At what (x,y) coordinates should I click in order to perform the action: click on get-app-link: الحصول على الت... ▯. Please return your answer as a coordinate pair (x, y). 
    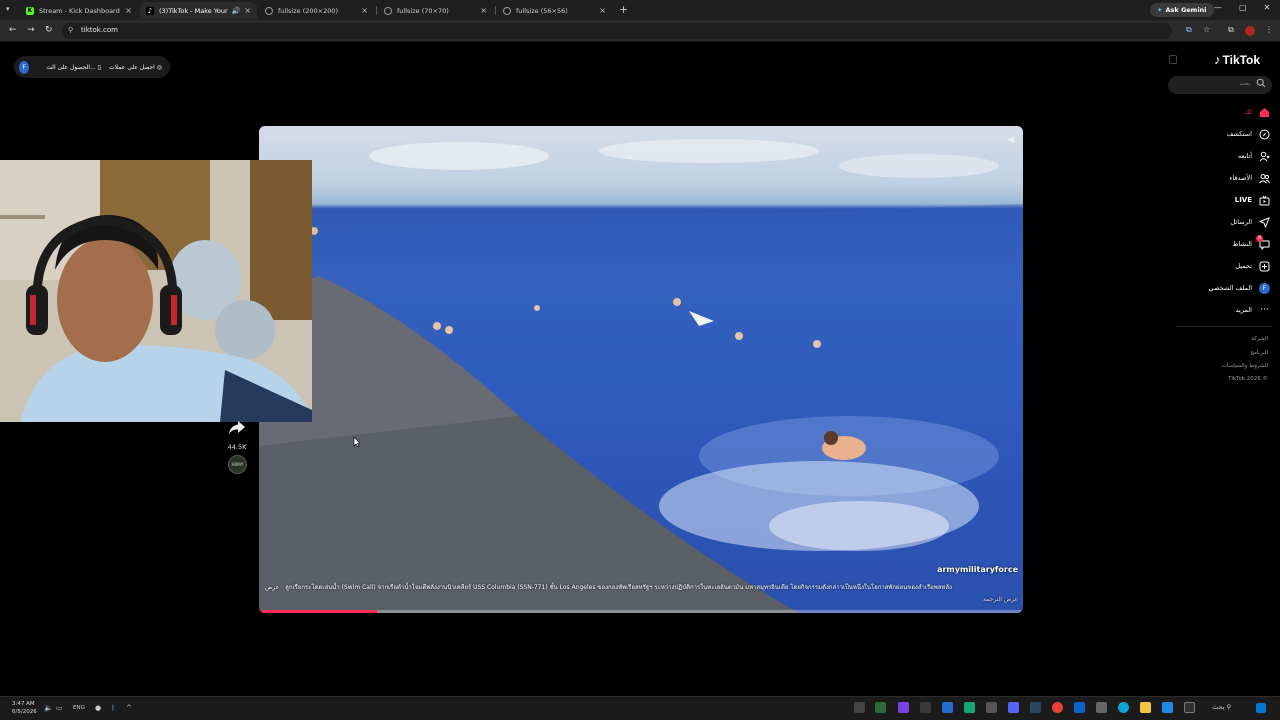
    Looking at the image, I should click on (73, 67).